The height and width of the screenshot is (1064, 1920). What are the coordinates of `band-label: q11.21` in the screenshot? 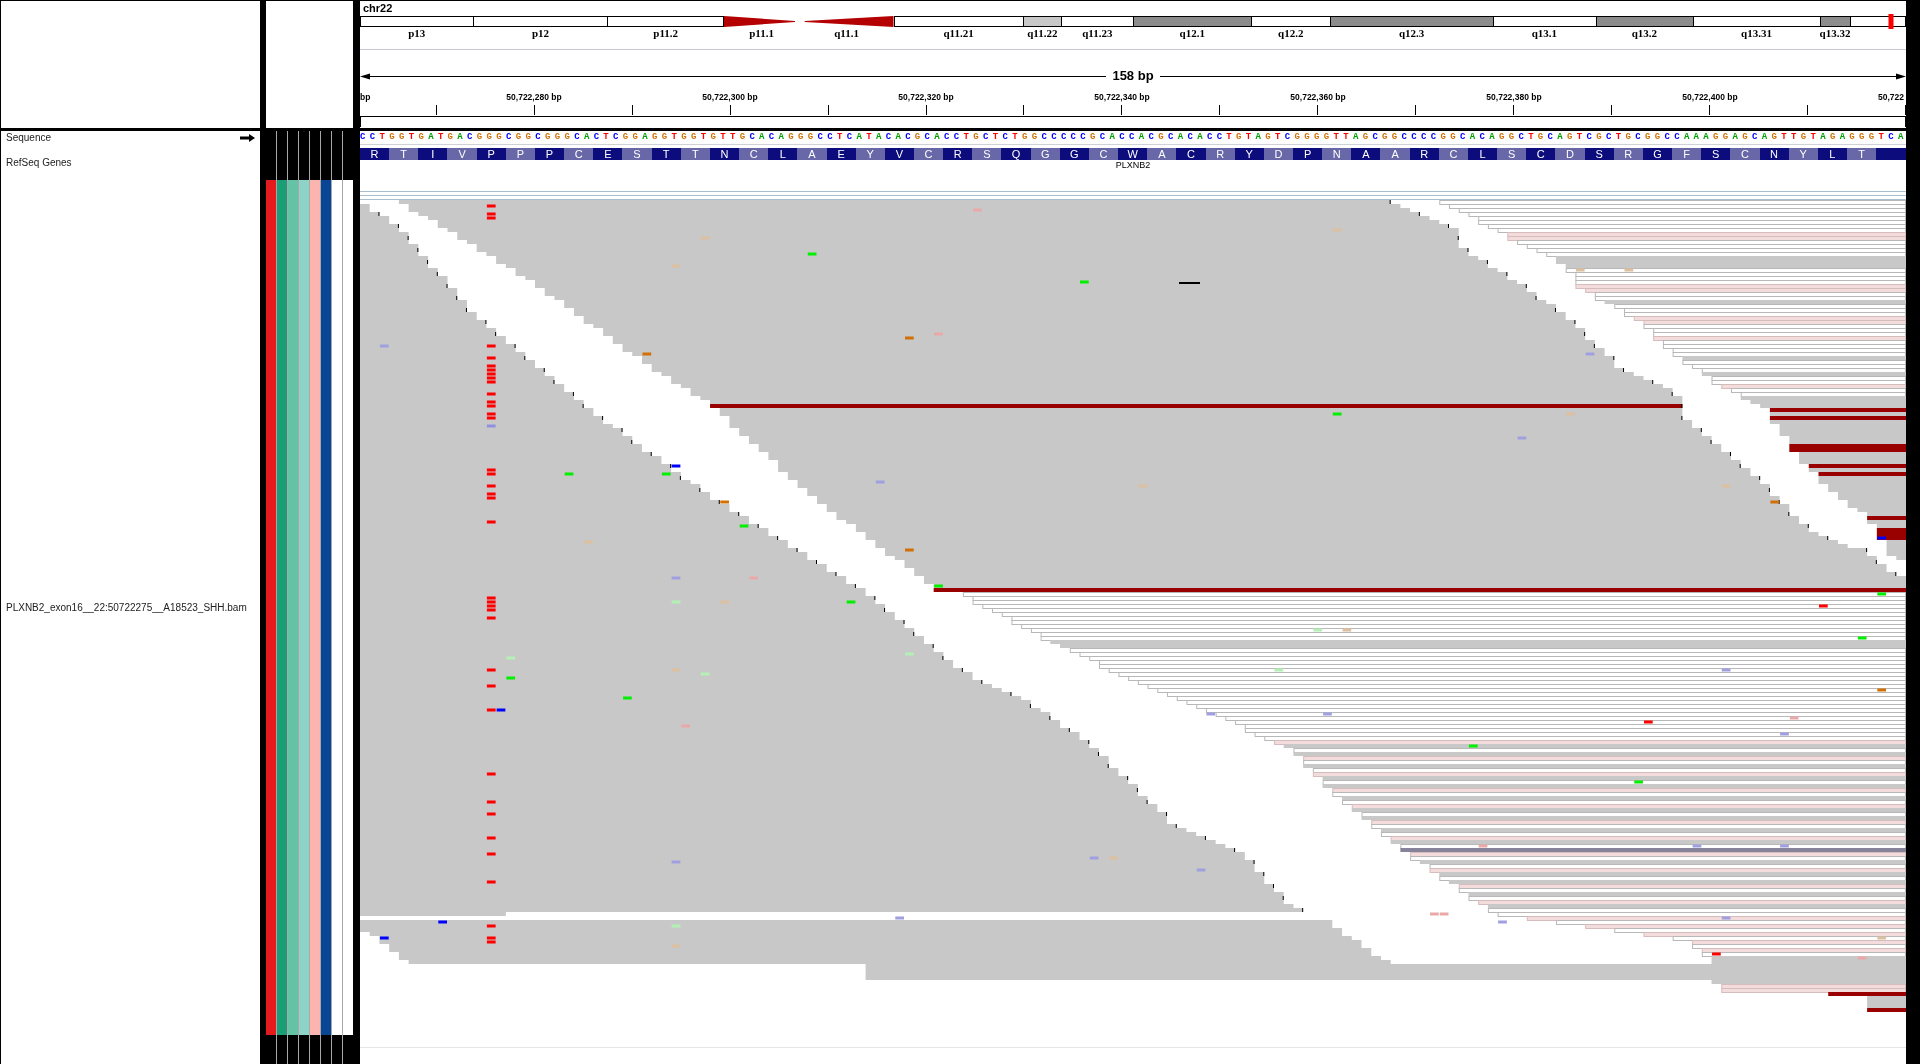 It's located at (958, 33).